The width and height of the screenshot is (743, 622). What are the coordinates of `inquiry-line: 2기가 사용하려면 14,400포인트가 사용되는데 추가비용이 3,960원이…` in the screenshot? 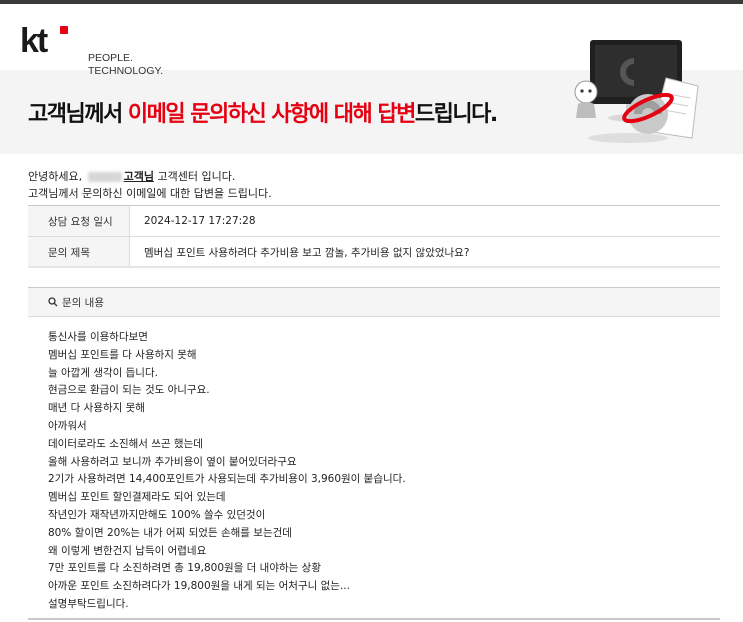 It's located at (227, 479).